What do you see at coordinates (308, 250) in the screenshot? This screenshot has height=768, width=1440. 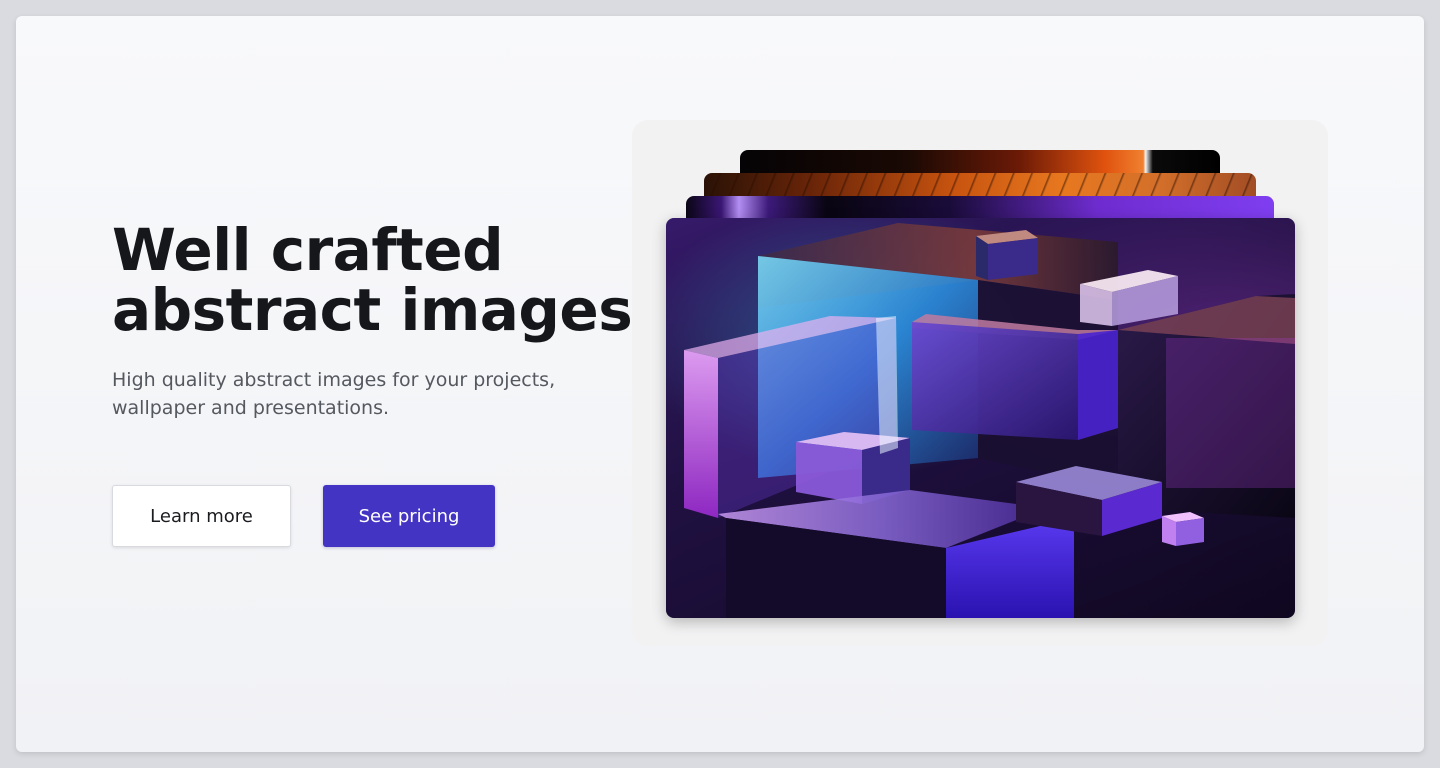 I see `hero-title-line-1: Well crafted` at bounding box center [308, 250].